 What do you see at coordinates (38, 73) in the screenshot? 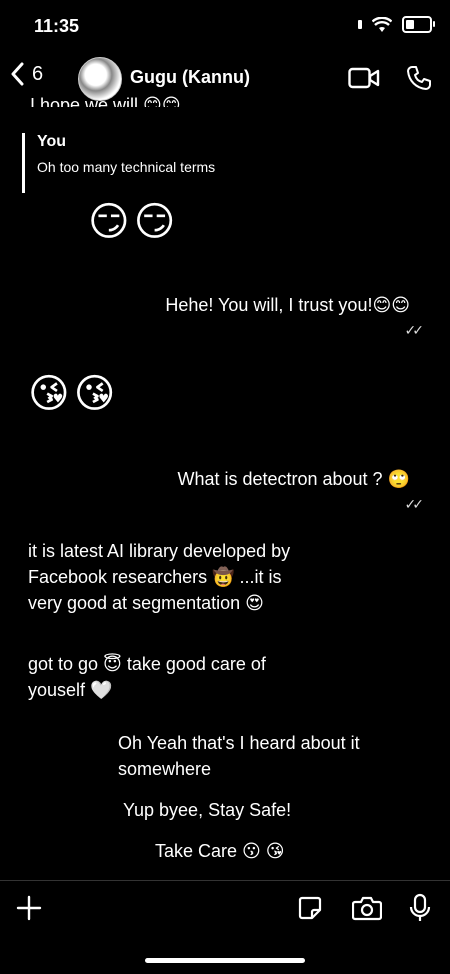
I see `back-count: 6` at bounding box center [38, 73].